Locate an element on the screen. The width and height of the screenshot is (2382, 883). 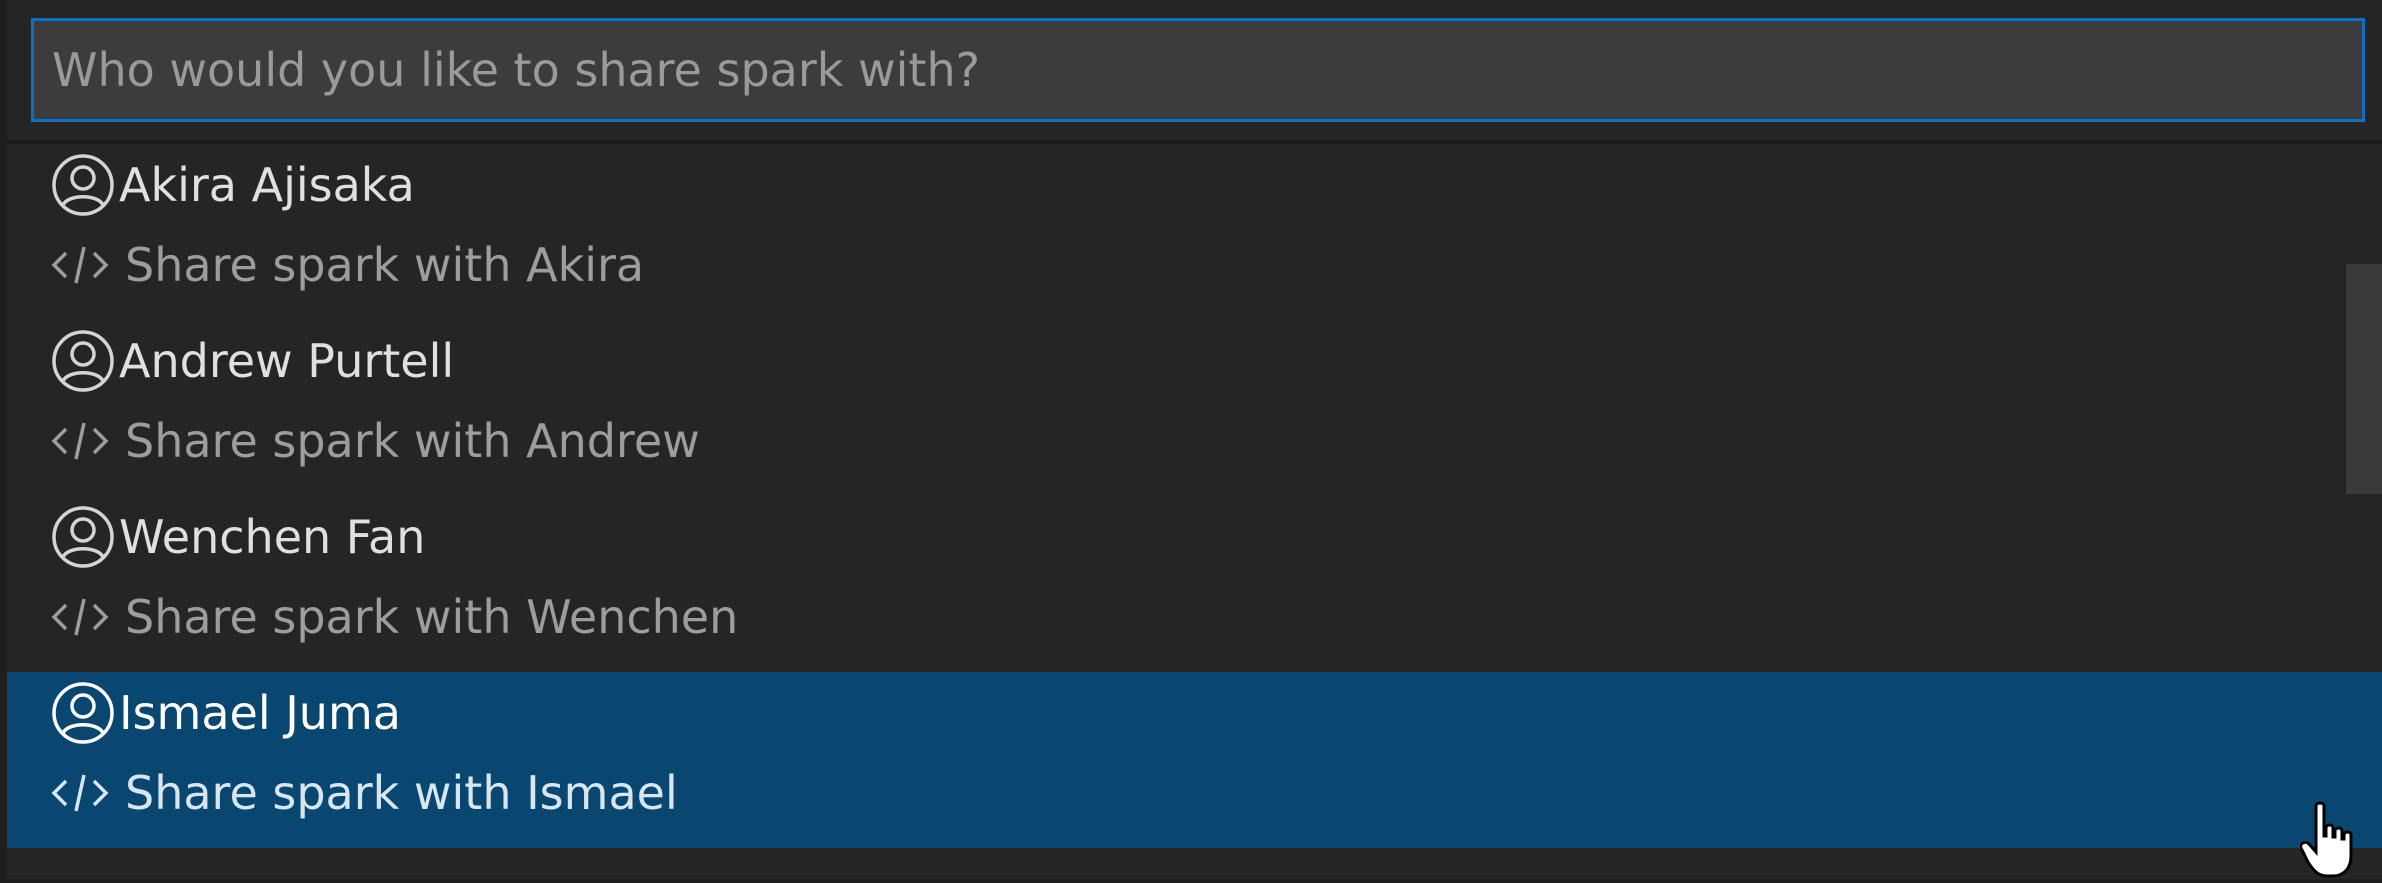
share-search-input is located at coordinates (1198, 70).